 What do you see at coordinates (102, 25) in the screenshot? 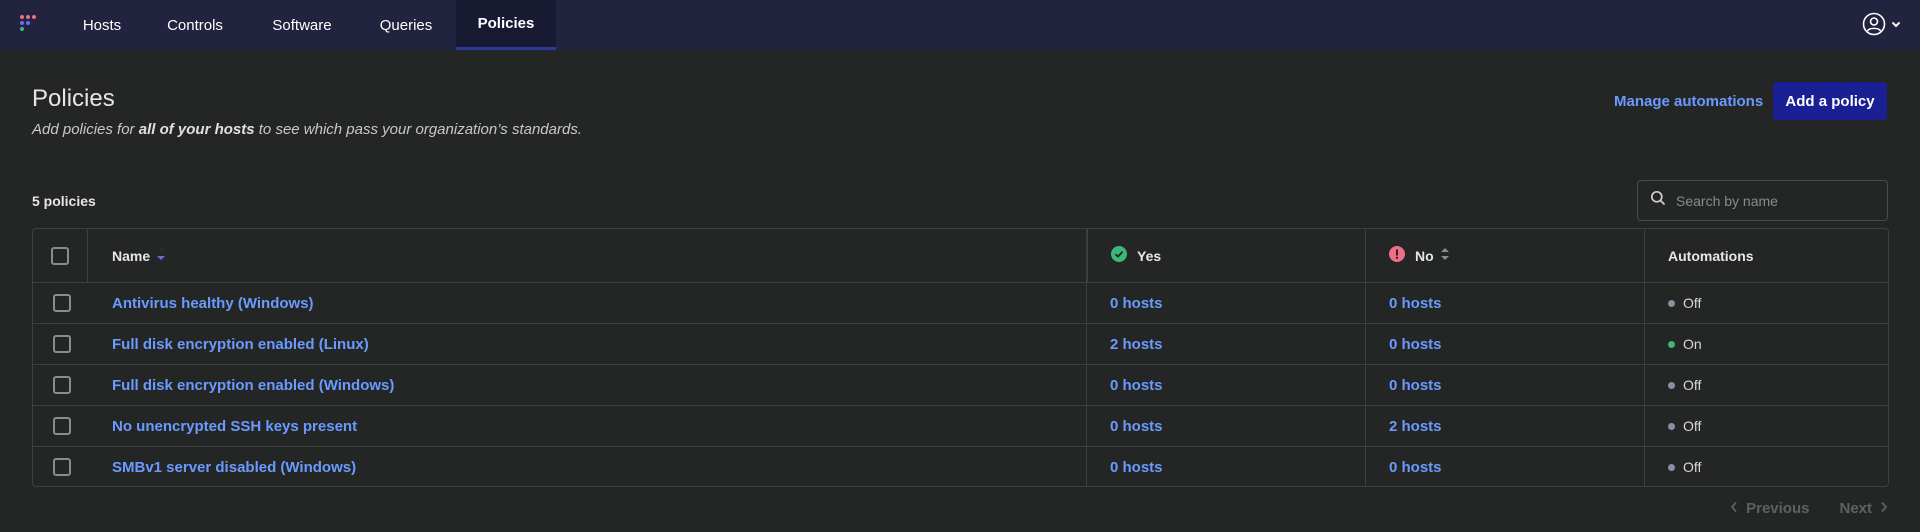
I see `nav-item-hosts: Hosts` at bounding box center [102, 25].